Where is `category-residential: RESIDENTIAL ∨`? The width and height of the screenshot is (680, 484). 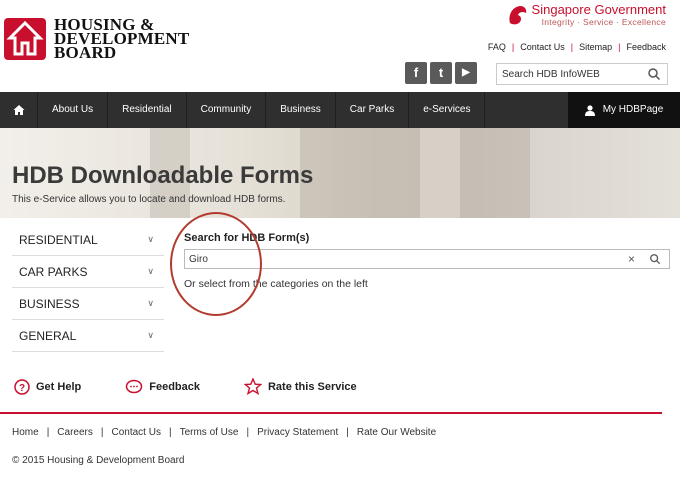
category-residential: RESIDENTIAL ∨ is located at coordinates (88, 240).